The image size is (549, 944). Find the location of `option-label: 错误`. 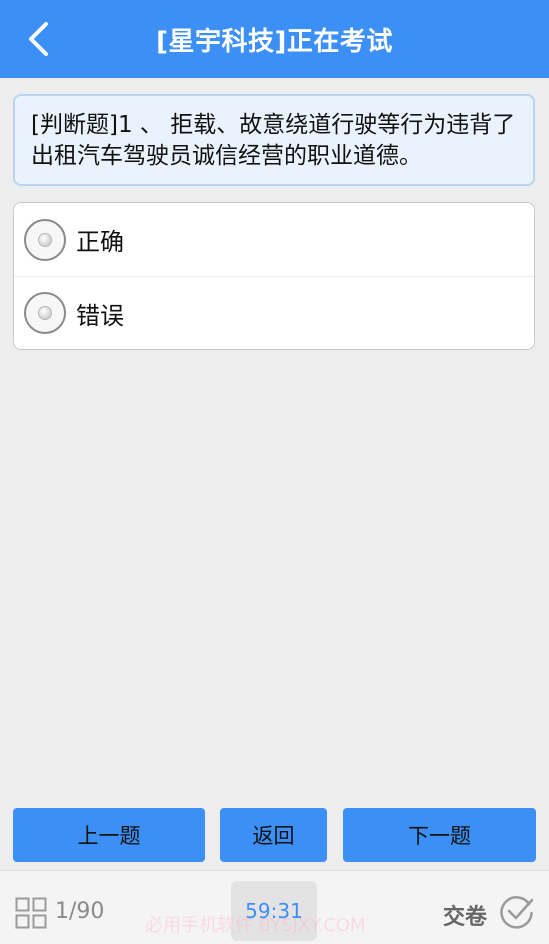

option-label: 错误 is located at coordinates (100, 315).